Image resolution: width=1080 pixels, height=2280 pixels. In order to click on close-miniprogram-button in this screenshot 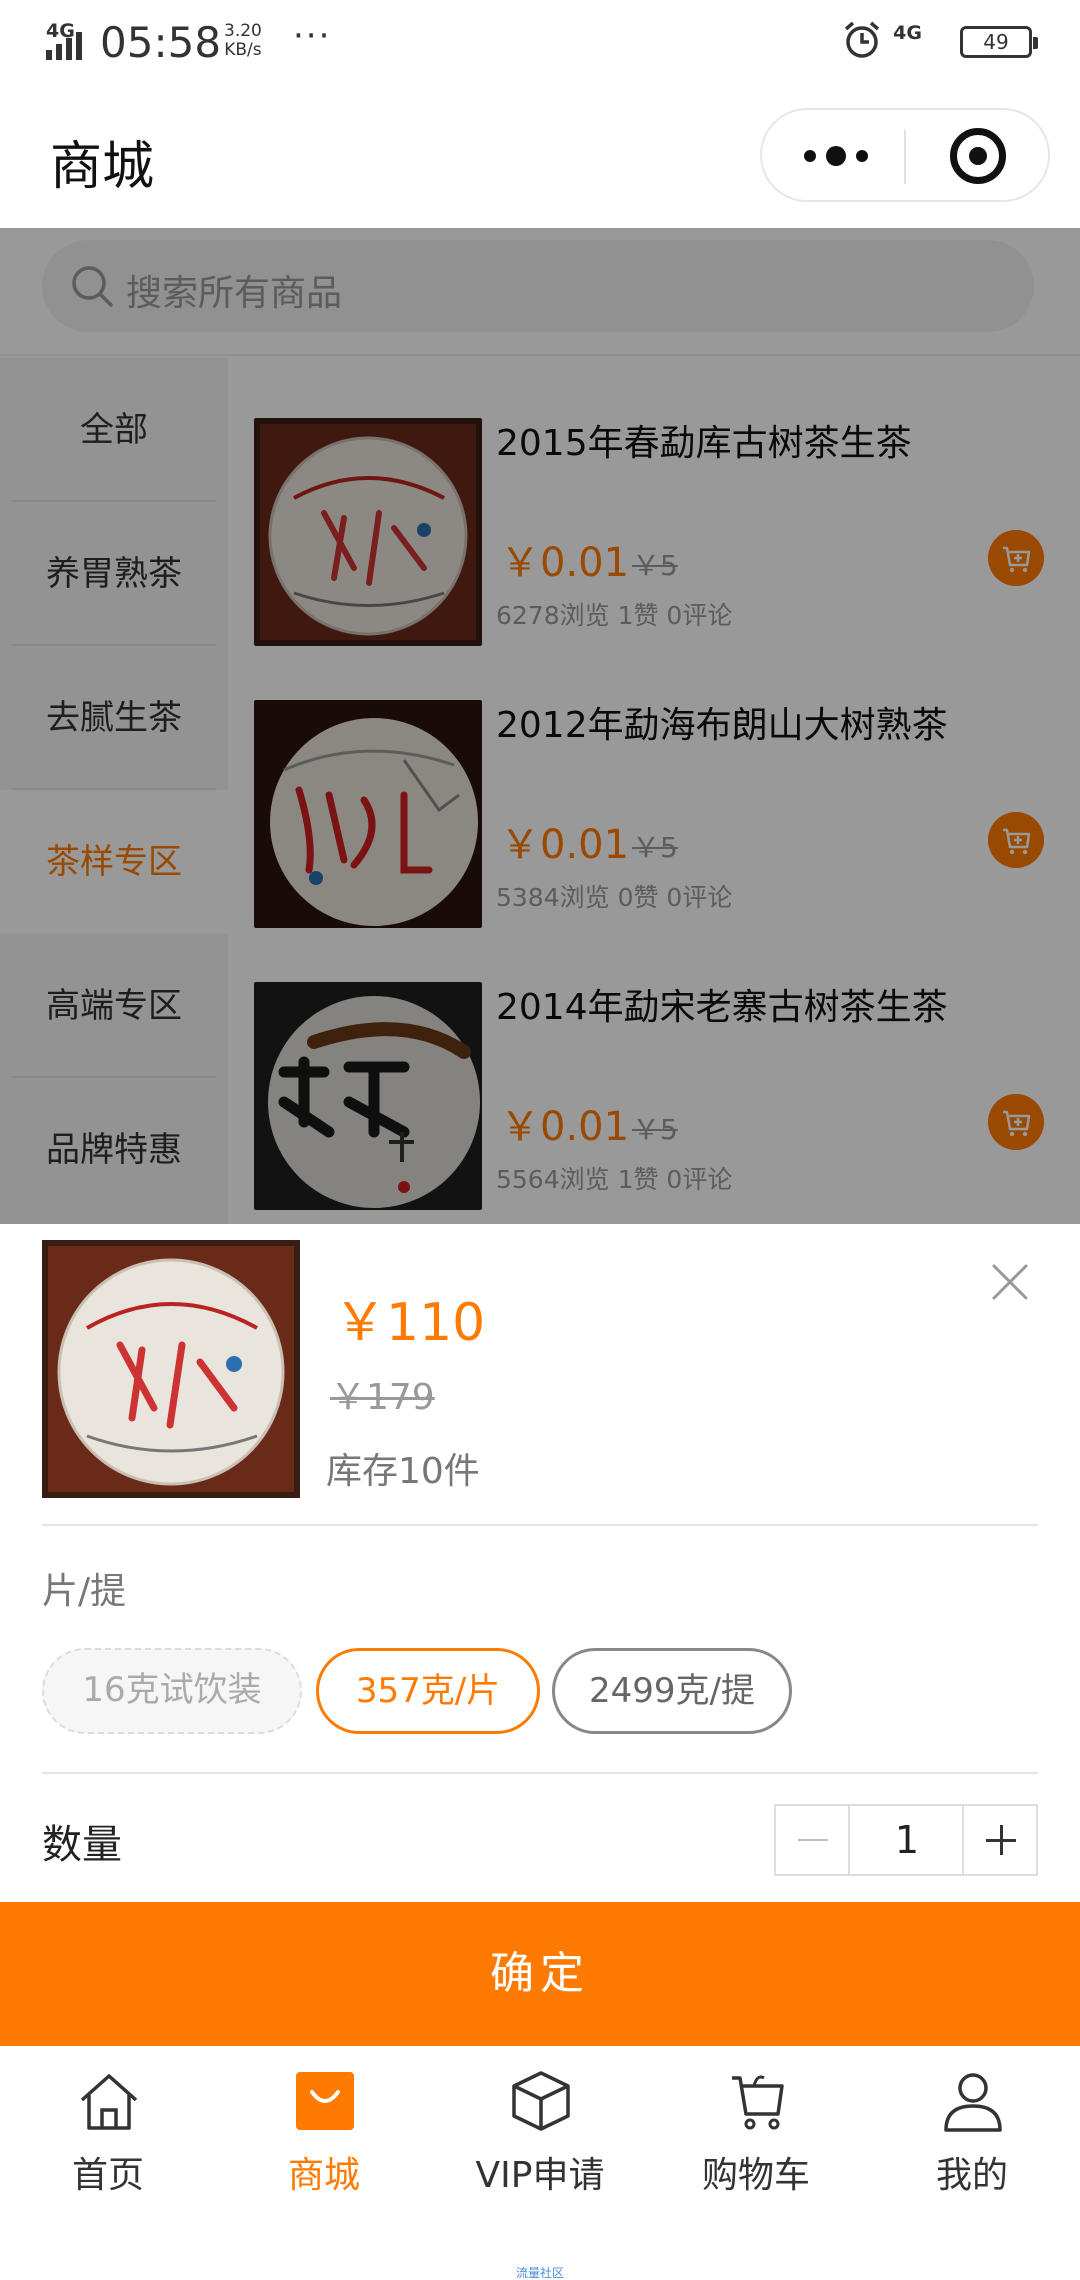, I will do `click(978, 156)`.